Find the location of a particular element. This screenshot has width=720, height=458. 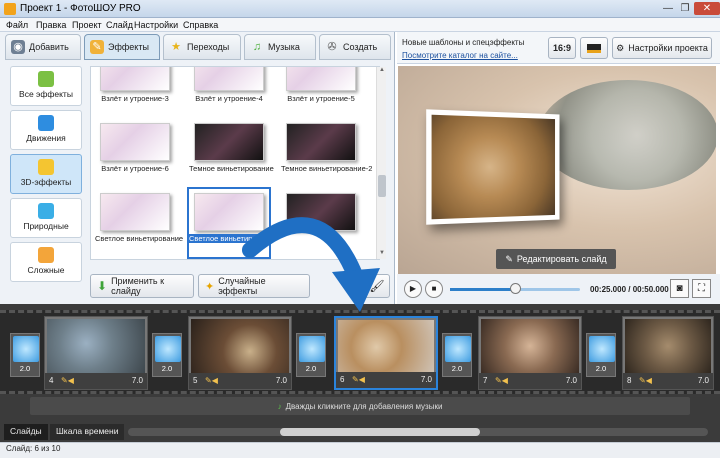

slide-item: 7 ✎◀ 7.0 is located at coordinates (530, 353).